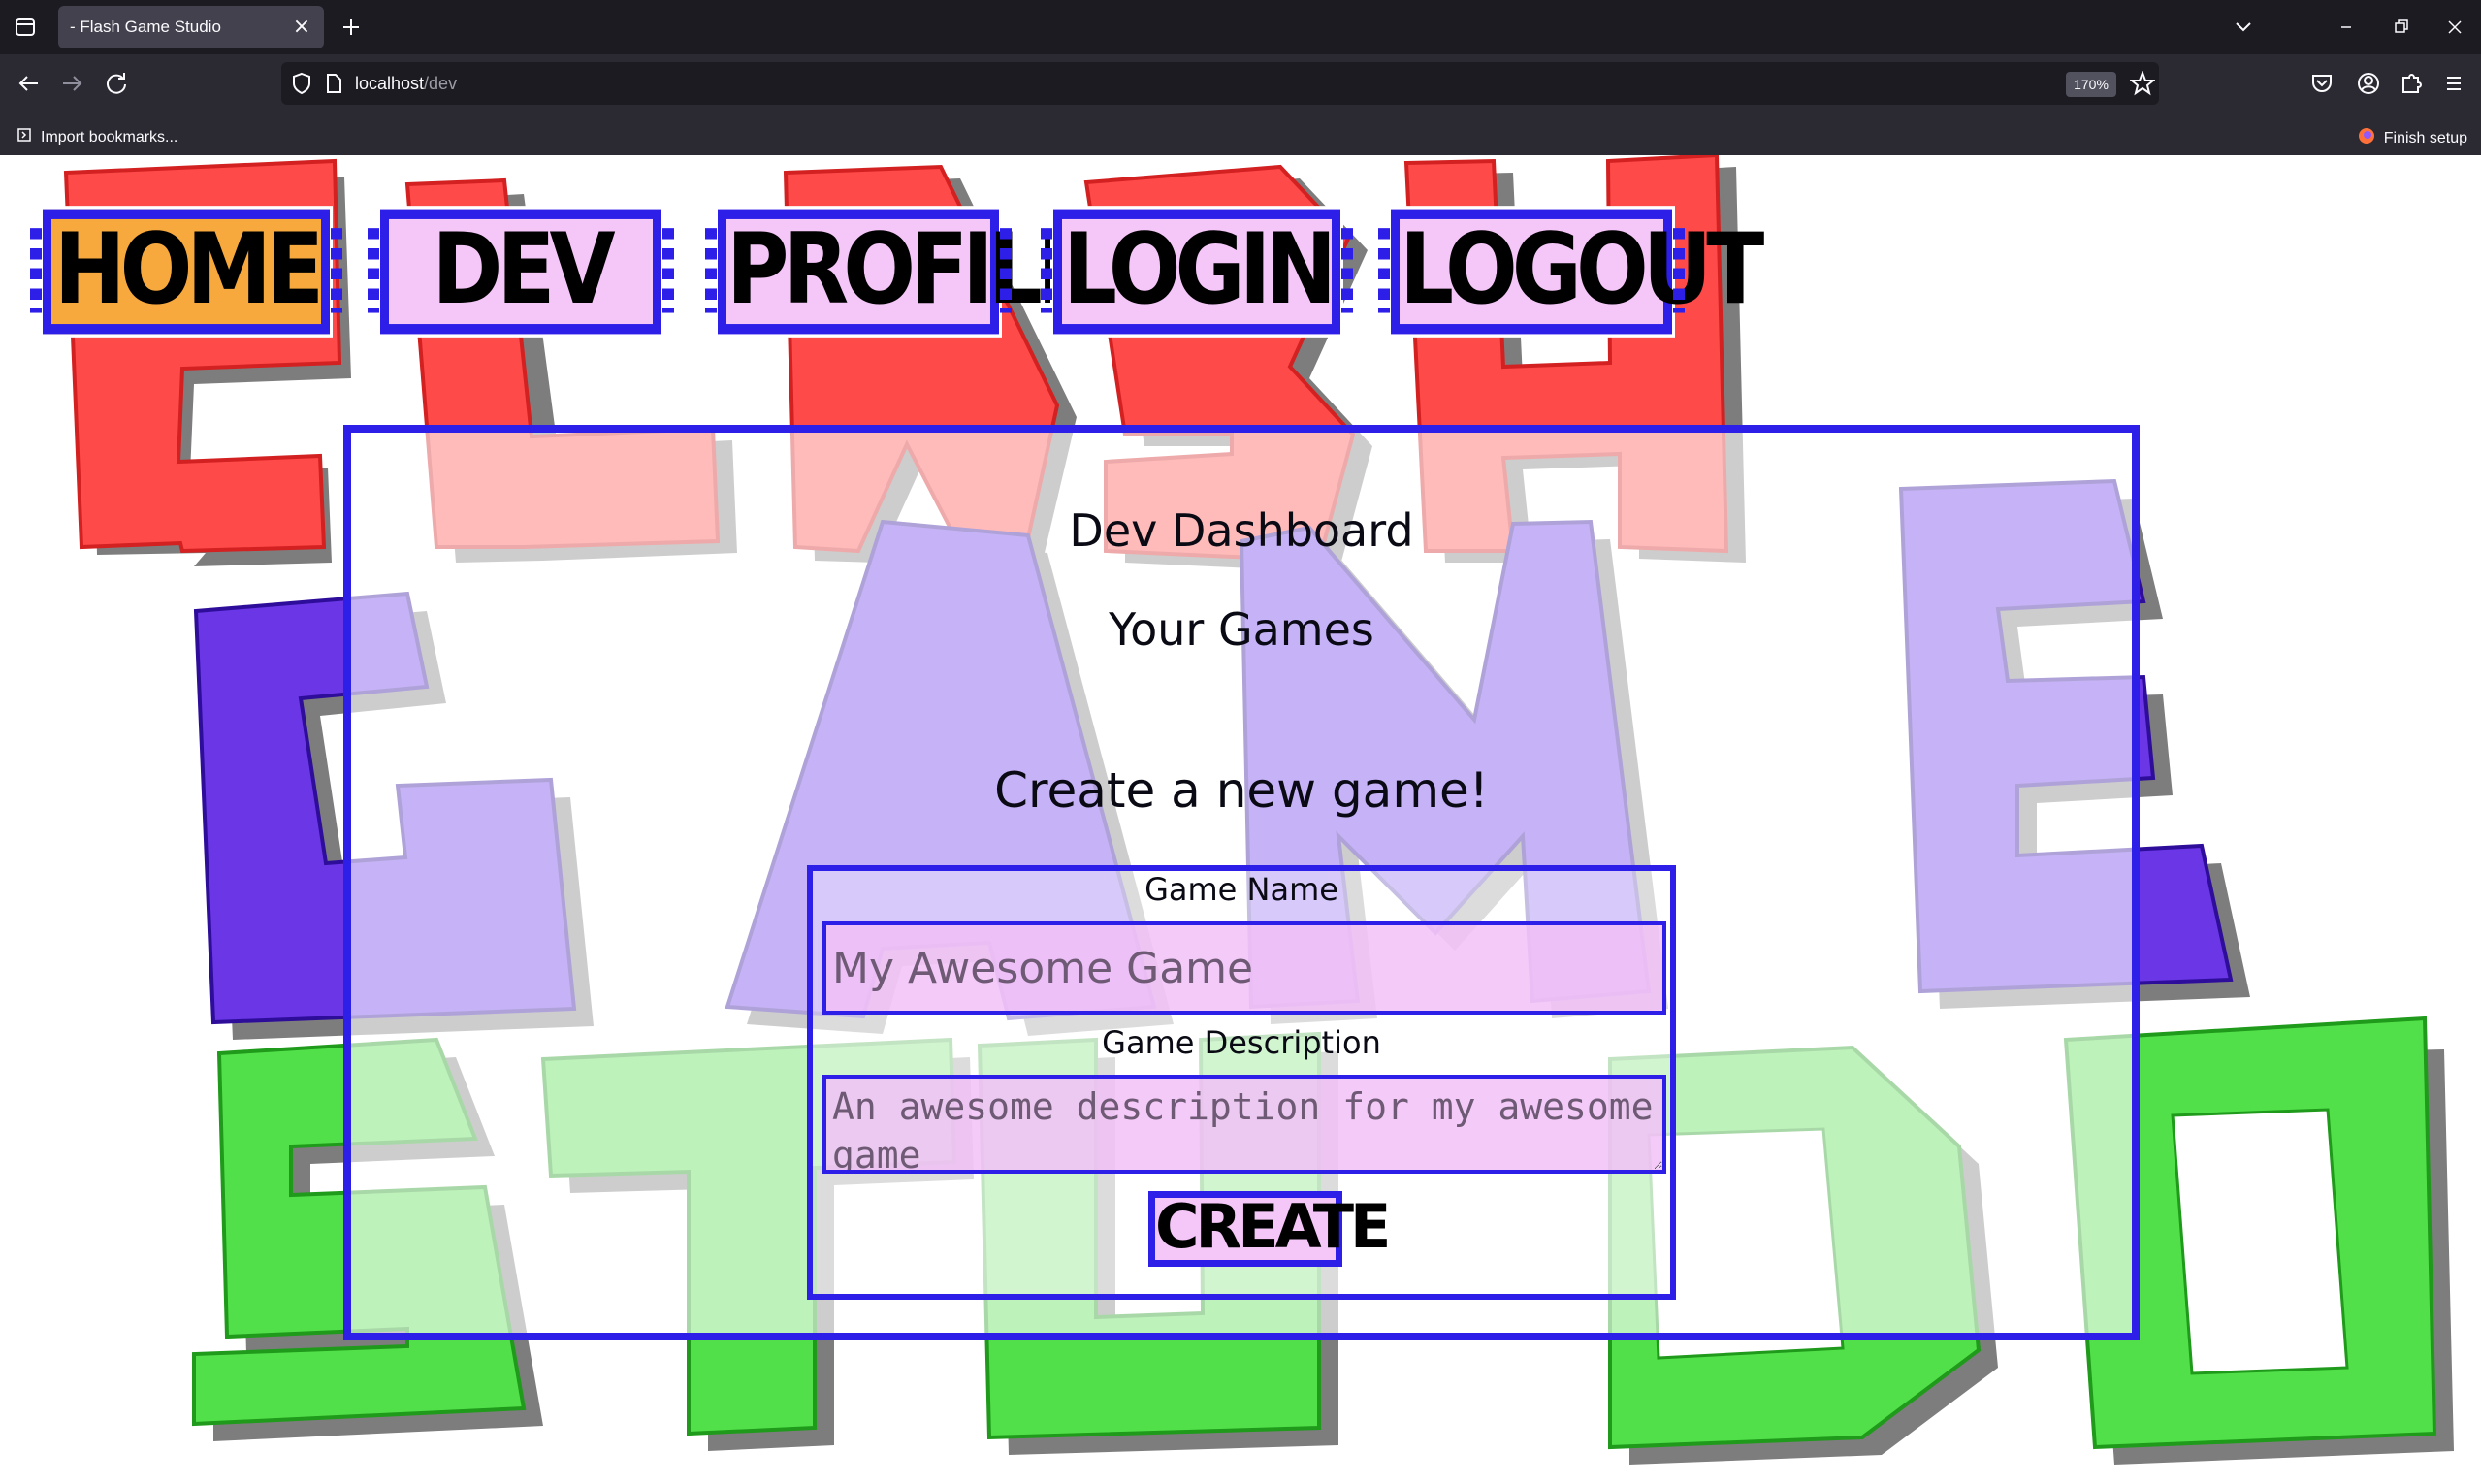 This screenshot has height=1484, width=2481. I want to click on game-name-label: Game Name, so click(1241, 890).